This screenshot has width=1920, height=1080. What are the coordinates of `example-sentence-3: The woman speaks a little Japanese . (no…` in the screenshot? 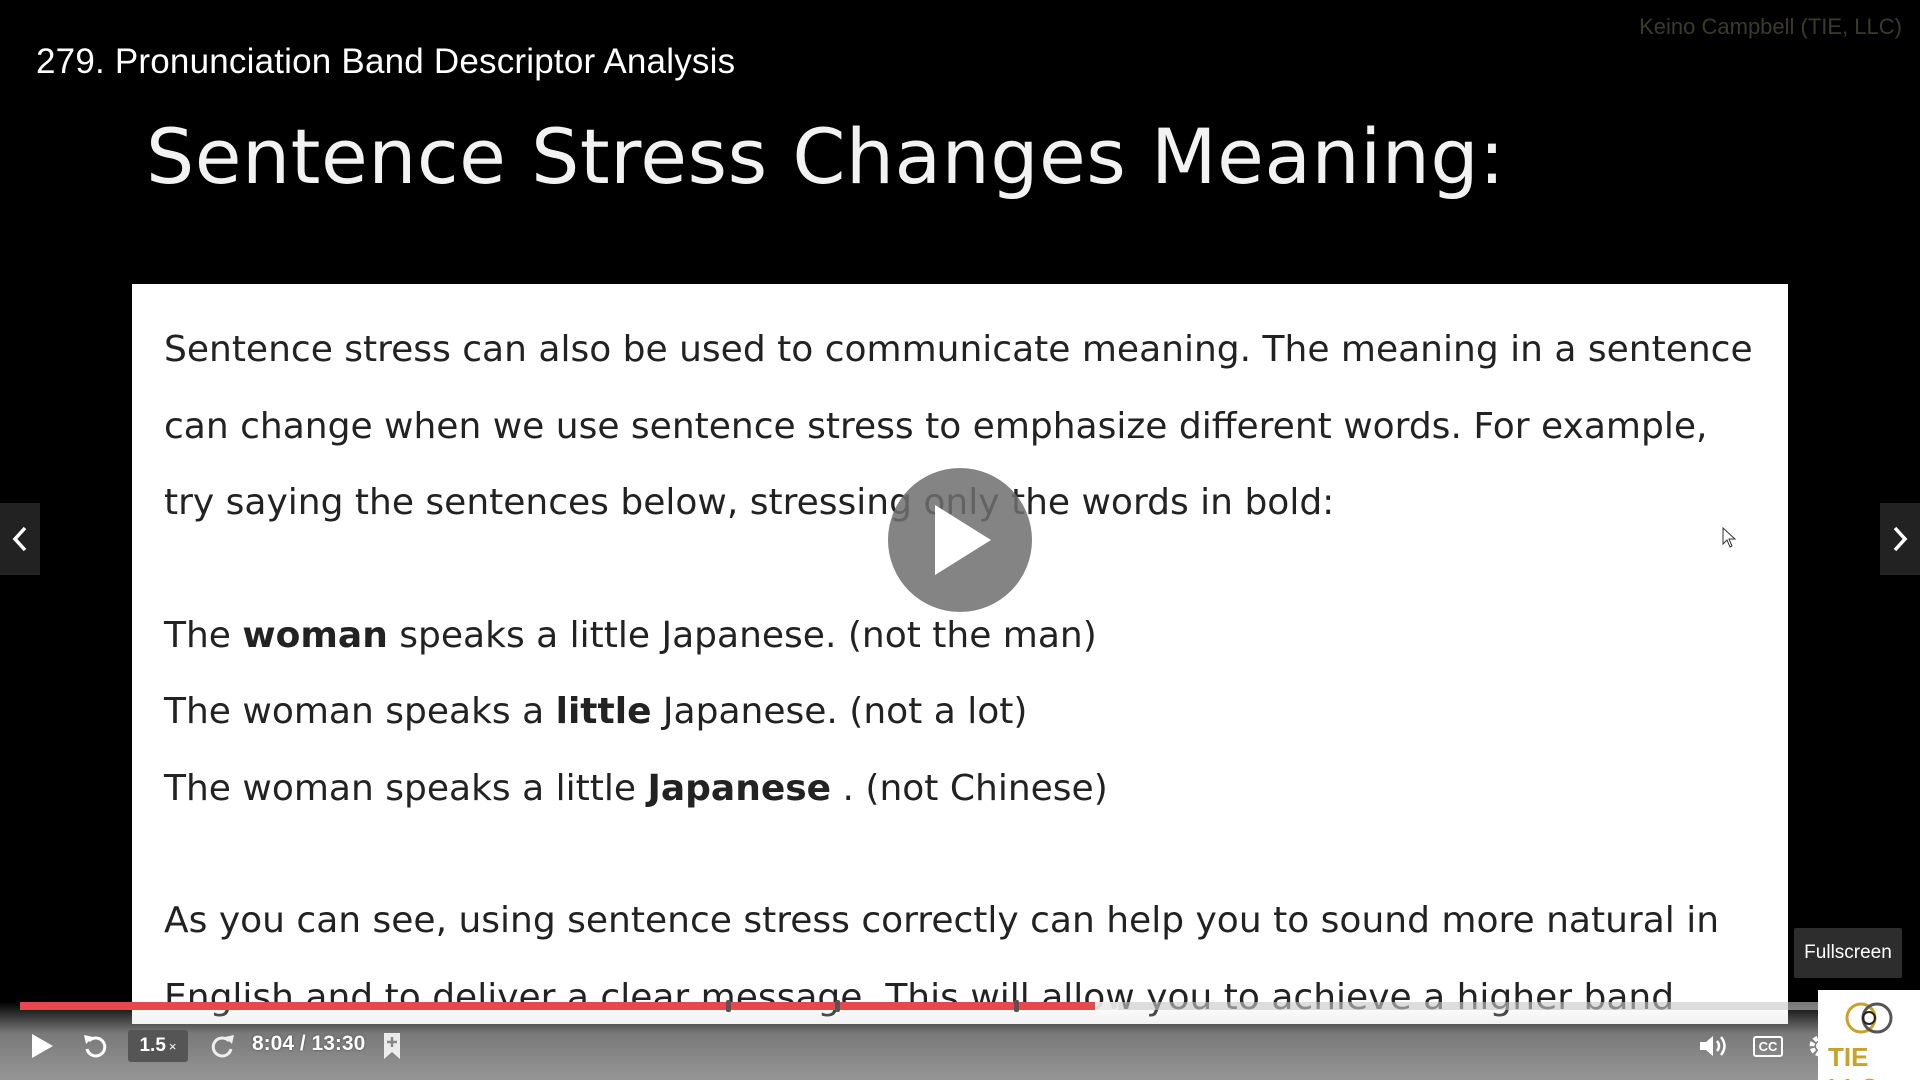 It's located at (636, 788).